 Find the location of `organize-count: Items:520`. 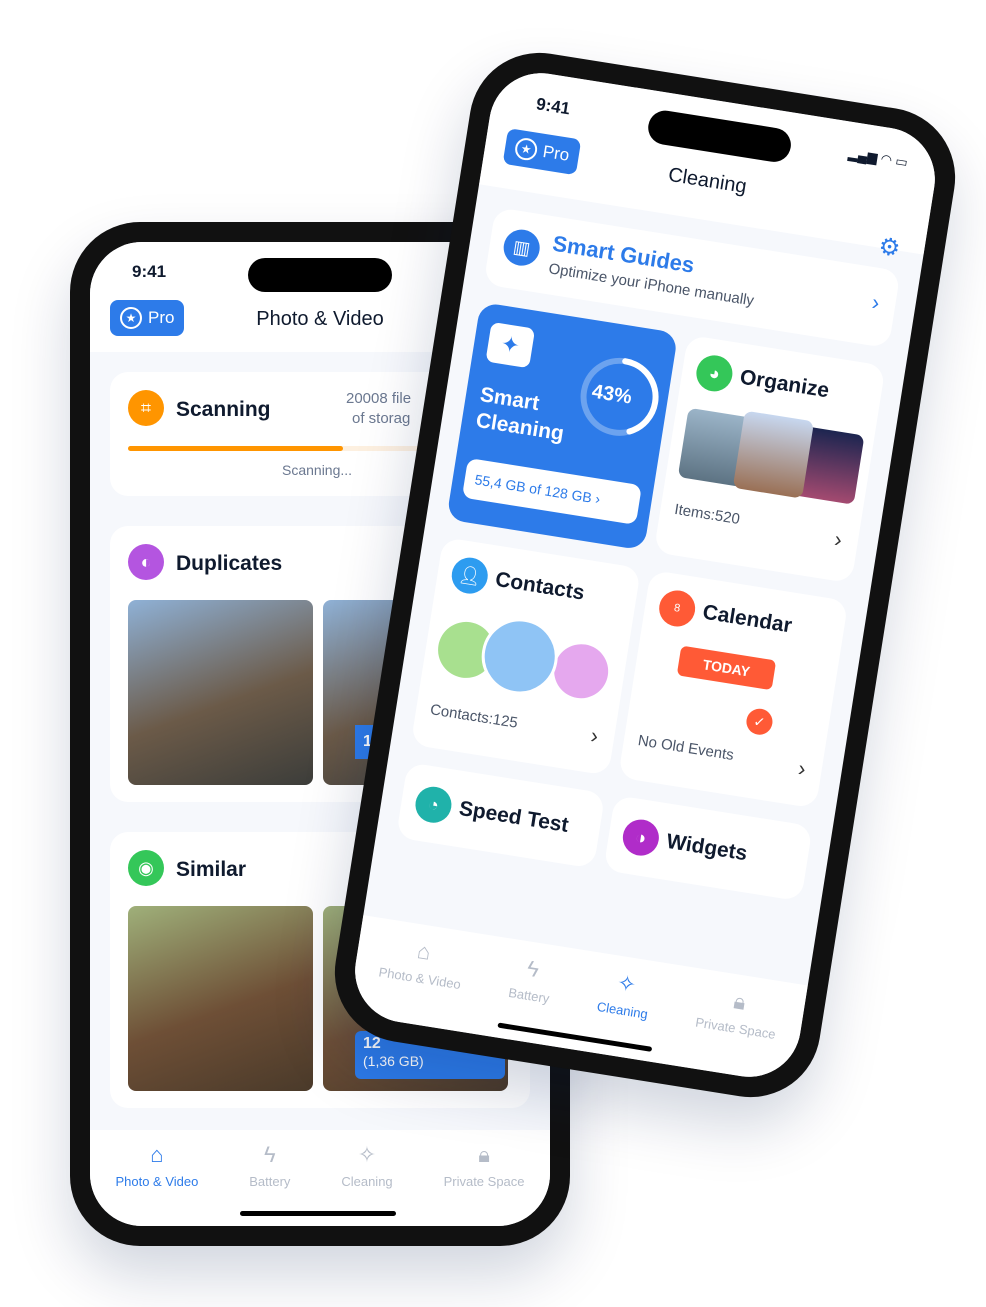

organize-count: Items:520 is located at coordinates (707, 514).